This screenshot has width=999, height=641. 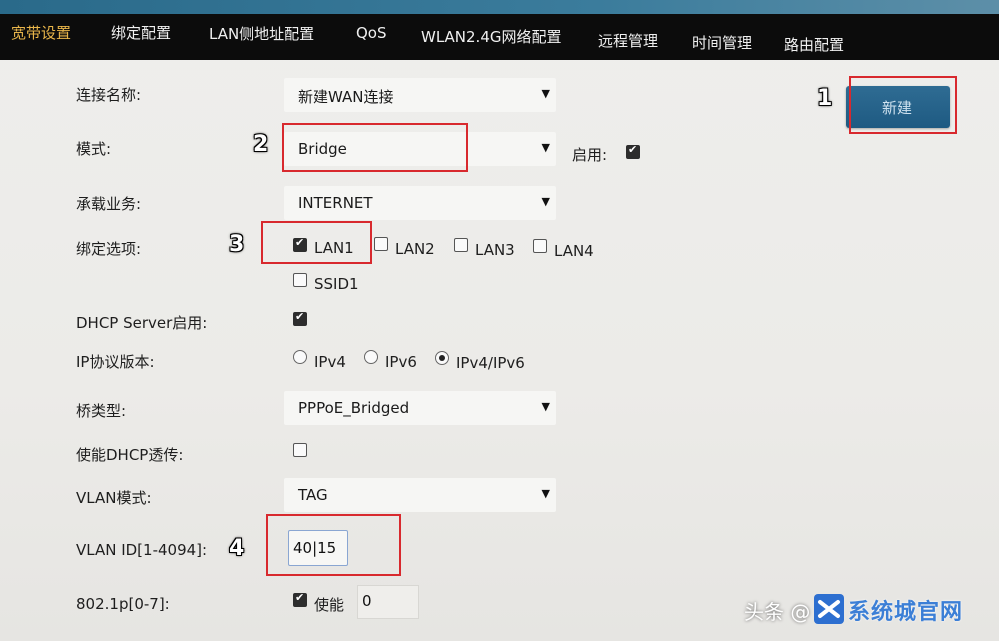 I want to click on priority-label: 802.1p[0-7]:, so click(x=123, y=604).